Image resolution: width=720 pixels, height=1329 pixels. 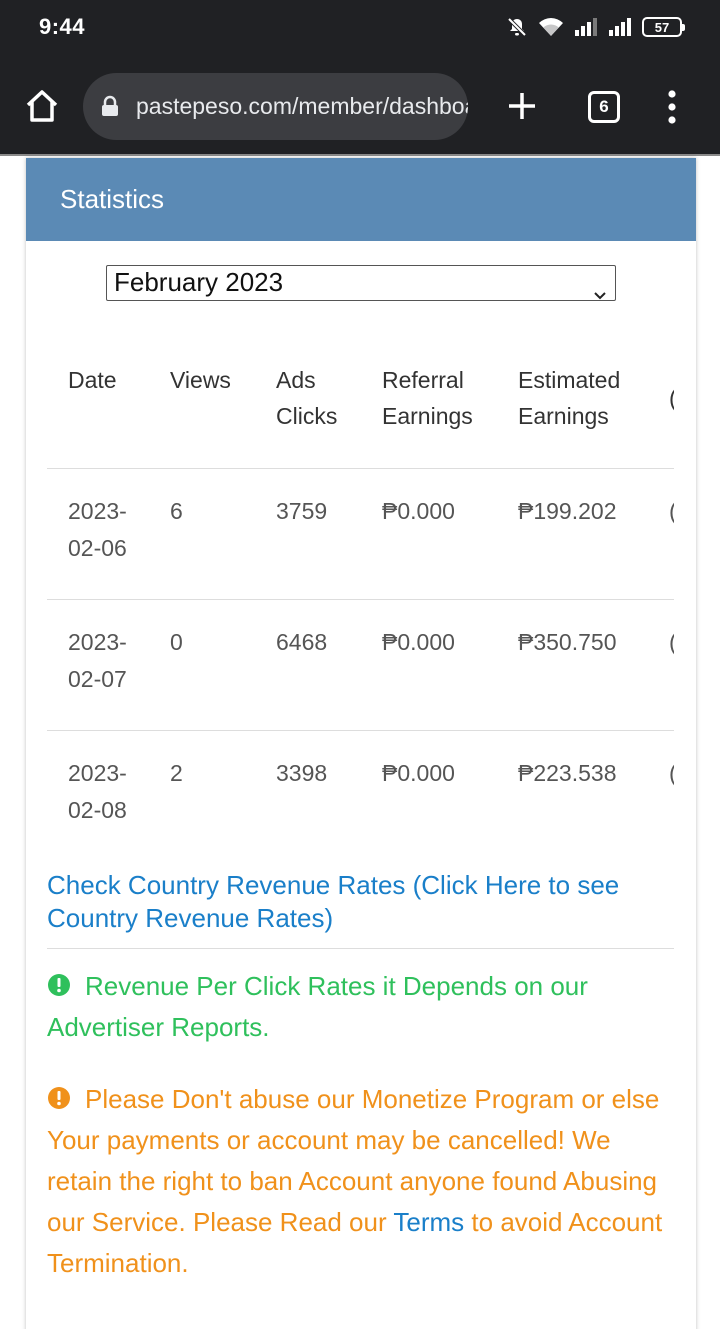 I want to click on lock-icon, so click(x=110, y=106).